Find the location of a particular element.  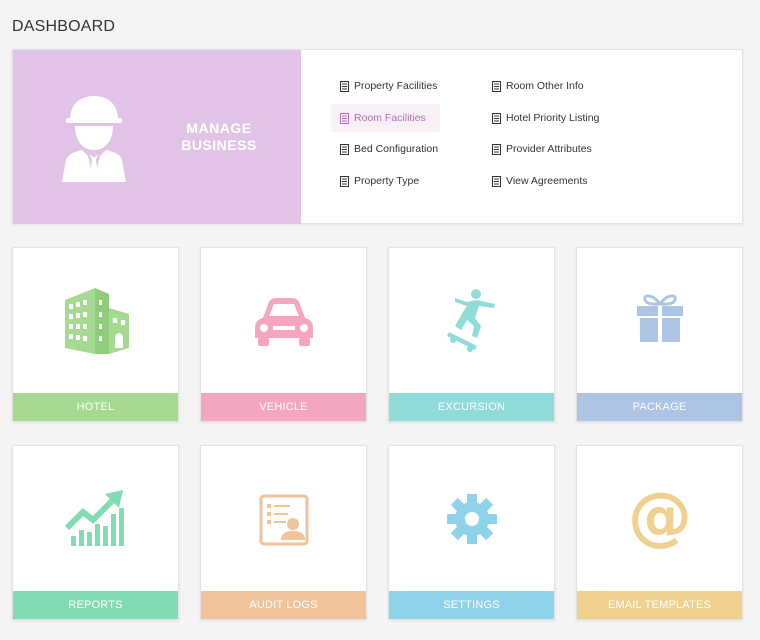

building-icon is located at coordinates (96, 321).